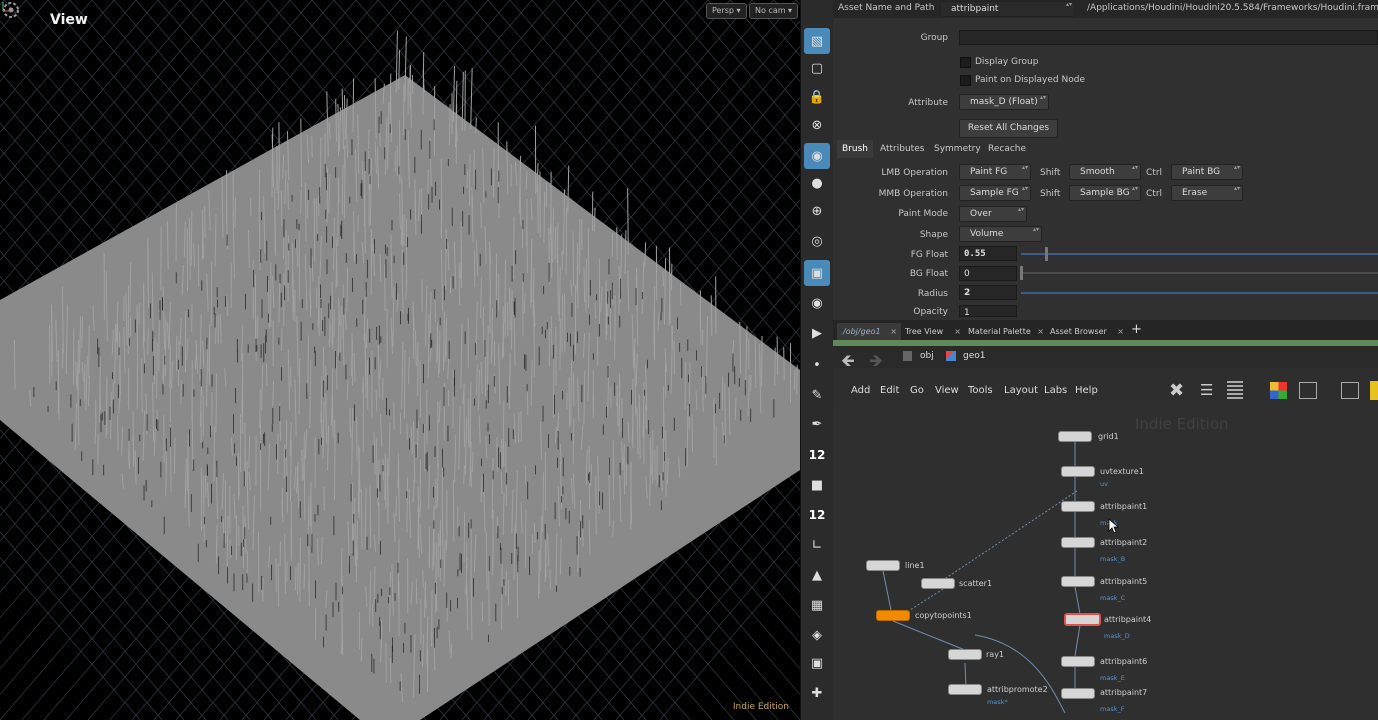 The height and width of the screenshot is (720, 1378). Describe the element at coordinates (817, 333) in the screenshot. I see `eye-options-icon: ▶` at that location.